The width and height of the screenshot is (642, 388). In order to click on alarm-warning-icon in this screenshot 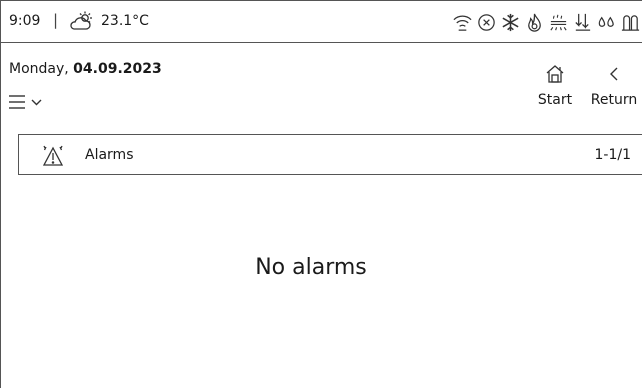, I will do `click(53, 155)`.